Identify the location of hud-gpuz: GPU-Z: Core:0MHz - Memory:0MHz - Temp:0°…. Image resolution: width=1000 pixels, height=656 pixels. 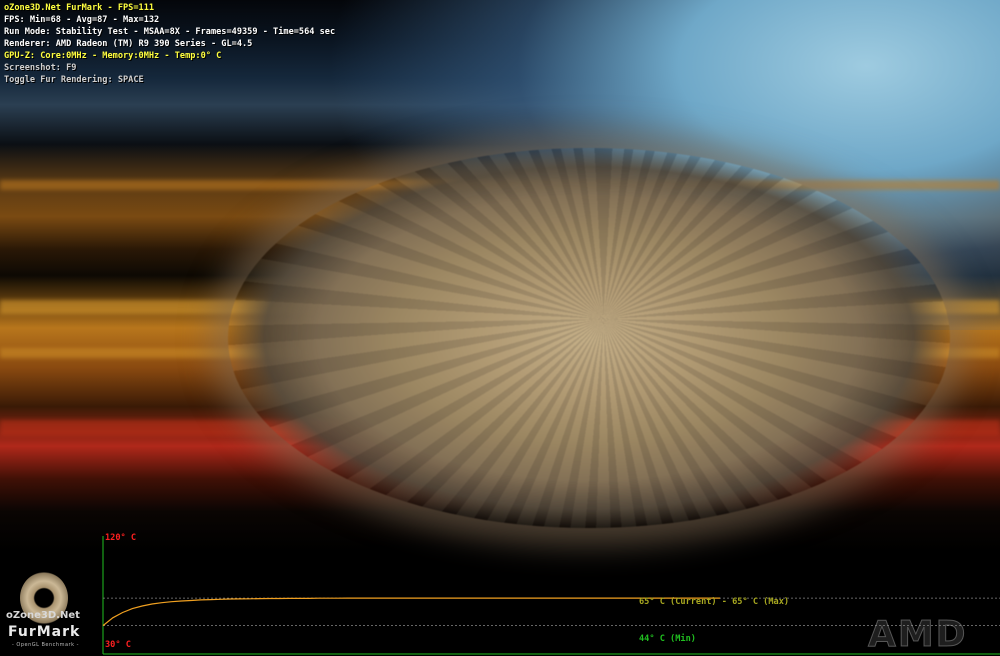
(113, 56).